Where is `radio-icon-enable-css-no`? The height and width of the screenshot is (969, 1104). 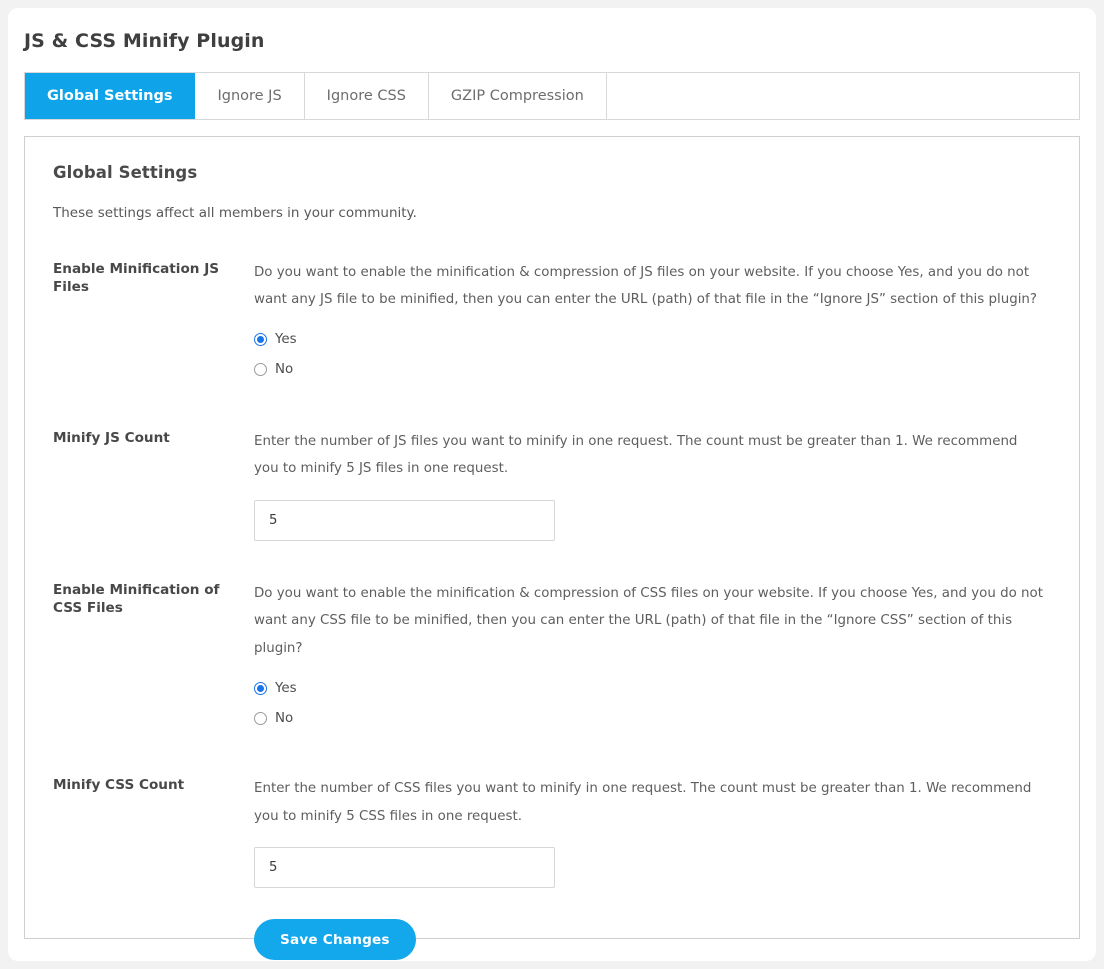 radio-icon-enable-css-no is located at coordinates (260, 718).